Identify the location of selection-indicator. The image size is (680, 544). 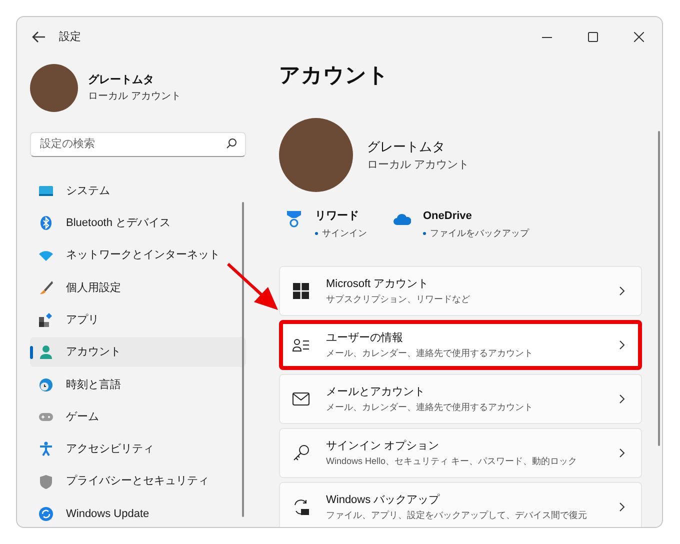
(31, 353).